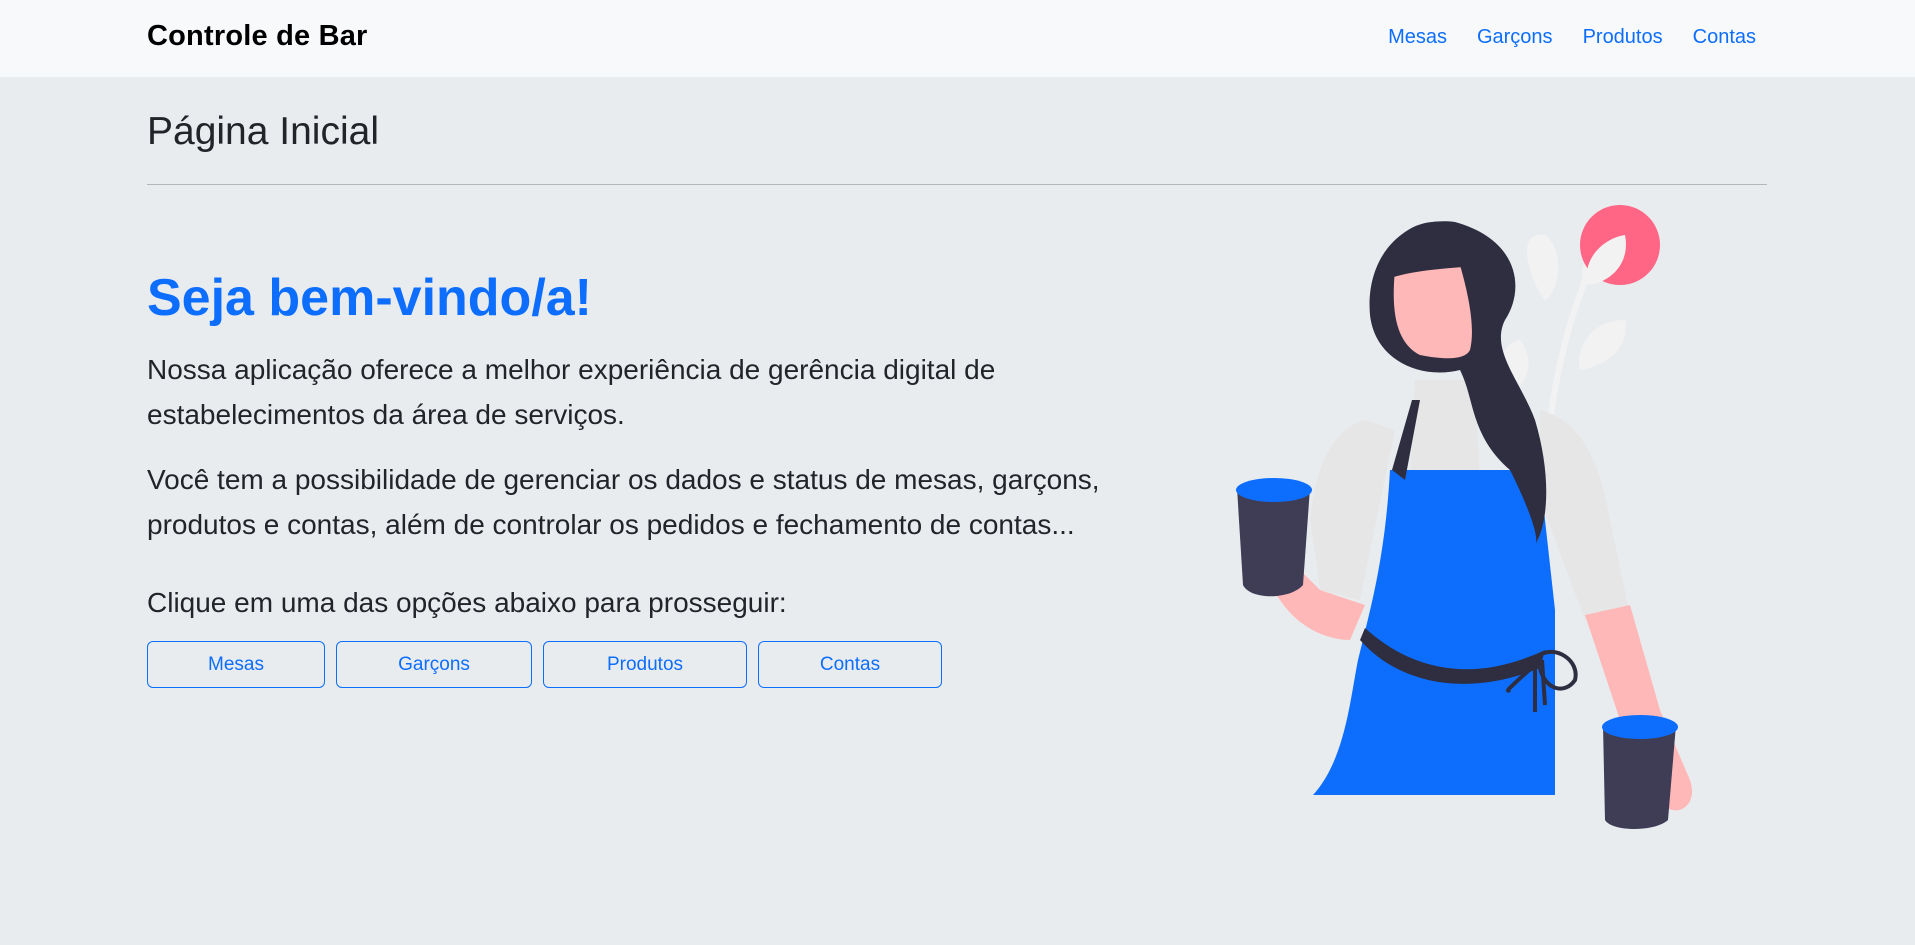 The image size is (1915, 945). What do you see at coordinates (1623, 37) in the screenshot?
I see `nav-link-produtos: Produtos` at bounding box center [1623, 37].